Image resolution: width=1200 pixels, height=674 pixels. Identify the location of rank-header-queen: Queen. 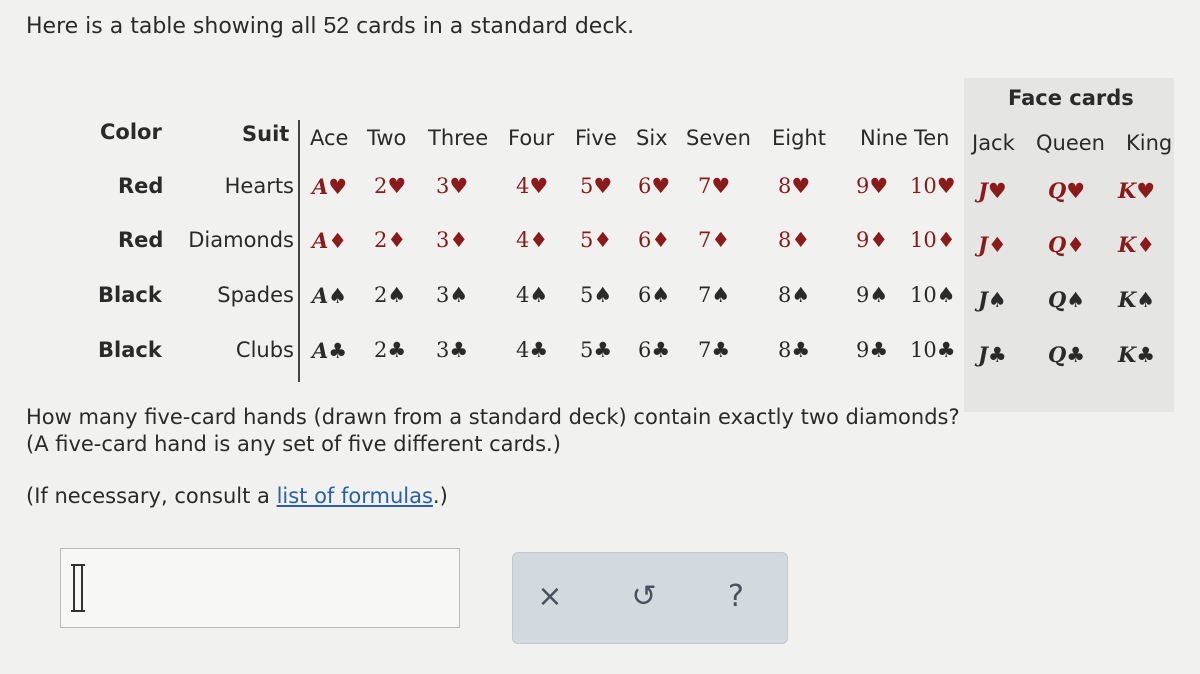
(1070, 143).